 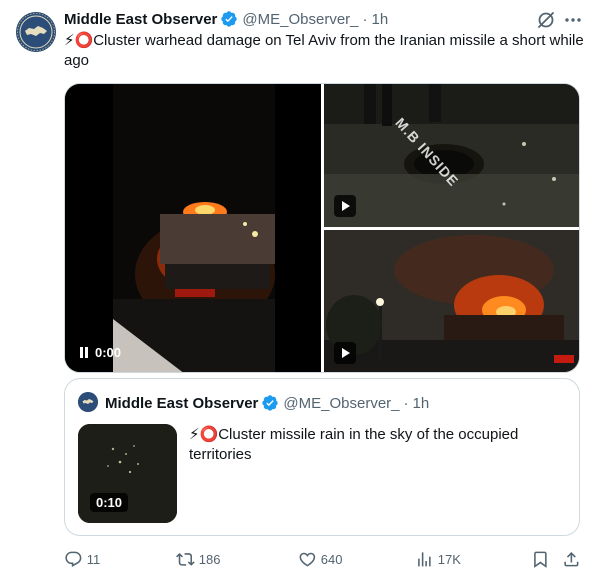 I want to click on pause-button: 0:00, so click(x=100, y=352).